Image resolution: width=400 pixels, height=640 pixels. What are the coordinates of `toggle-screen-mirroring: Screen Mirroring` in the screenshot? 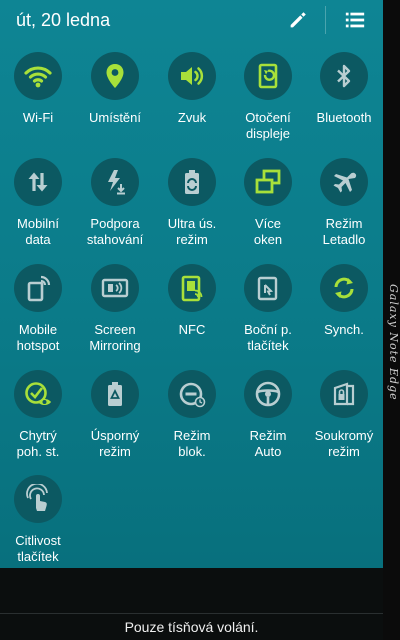 It's located at (115, 309).